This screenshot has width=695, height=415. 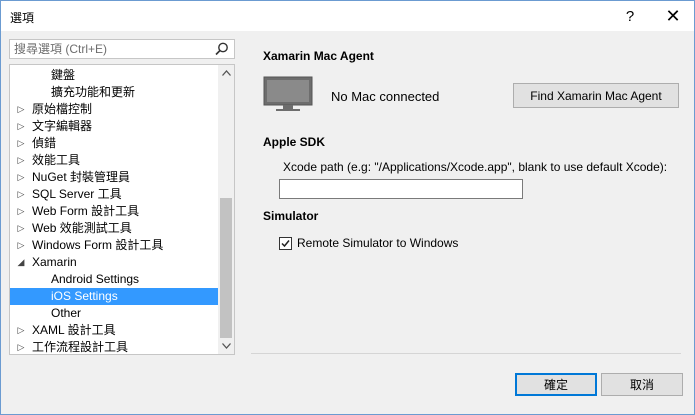 I want to click on tree-item: ▷ 工作流程設計工具, so click(x=114, y=346).